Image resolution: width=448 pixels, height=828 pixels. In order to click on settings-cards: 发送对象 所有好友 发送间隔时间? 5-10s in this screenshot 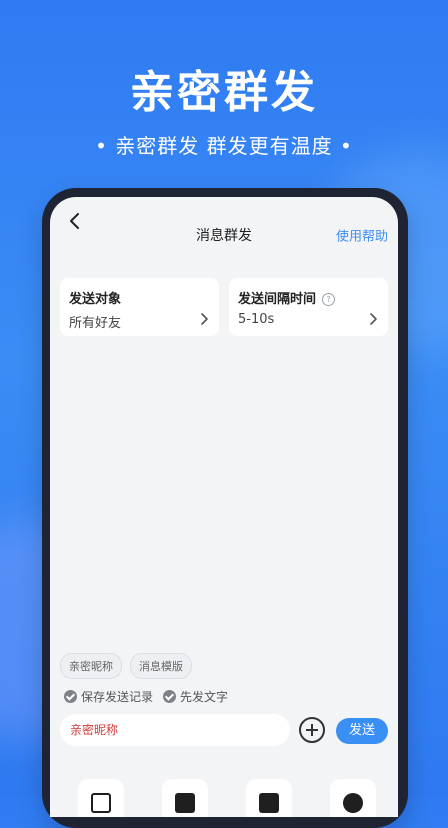, I will do `click(224, 307)`.